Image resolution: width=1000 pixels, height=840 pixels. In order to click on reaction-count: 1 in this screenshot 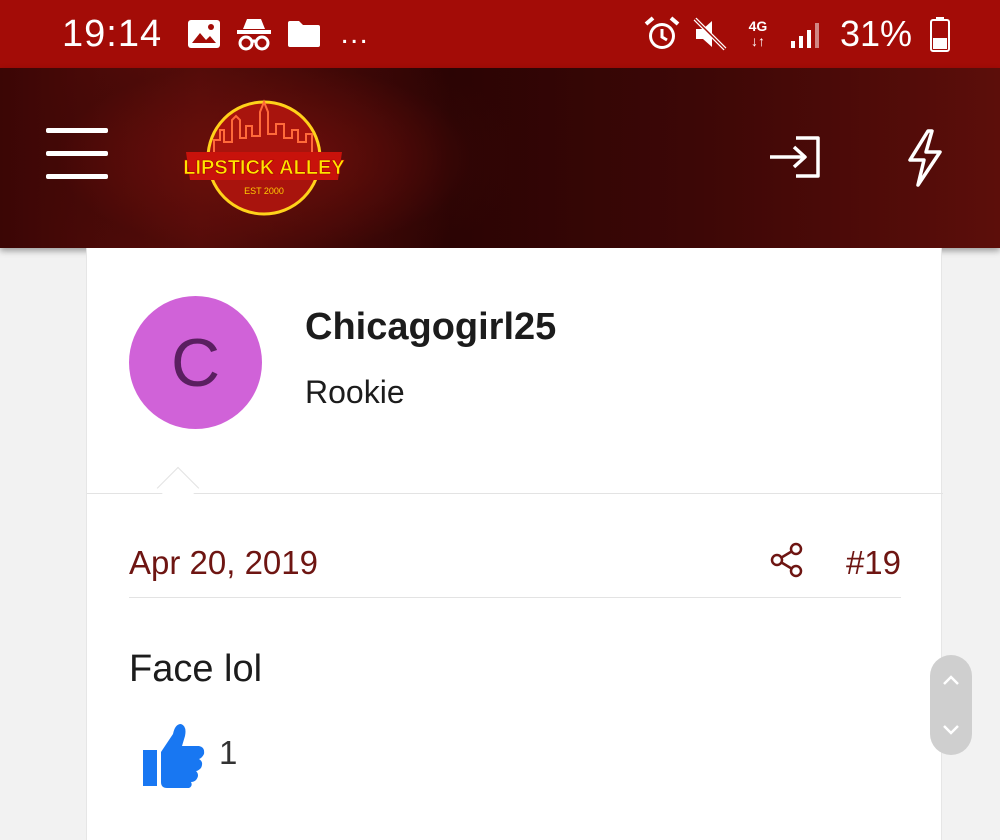, I will do `click(228, 753)`.